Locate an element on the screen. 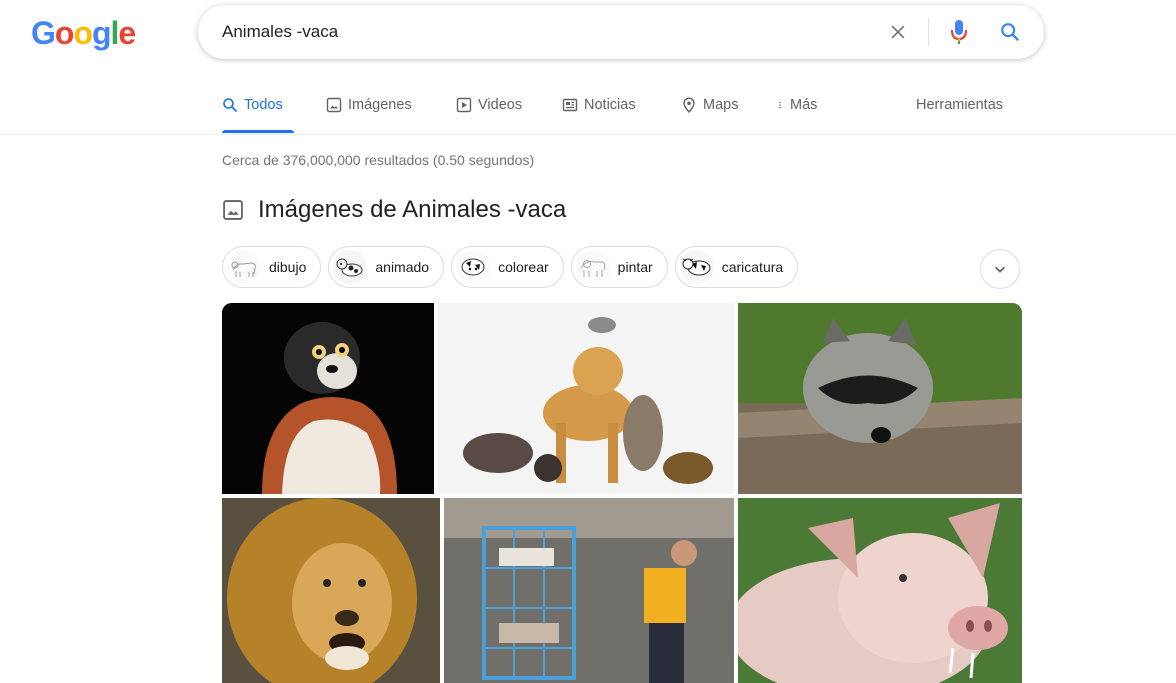  chip-animado: animado is located at coordinates (386, 267).